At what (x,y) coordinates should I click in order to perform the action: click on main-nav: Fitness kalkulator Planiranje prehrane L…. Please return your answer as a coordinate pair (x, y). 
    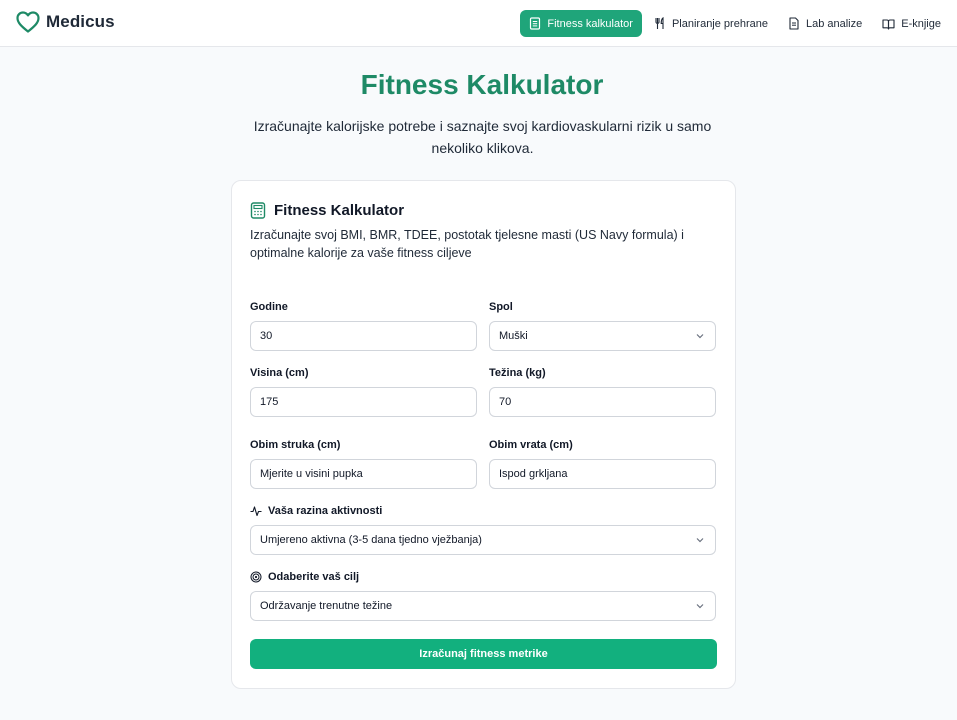
    Looking at the image, I should click on (734, 23).